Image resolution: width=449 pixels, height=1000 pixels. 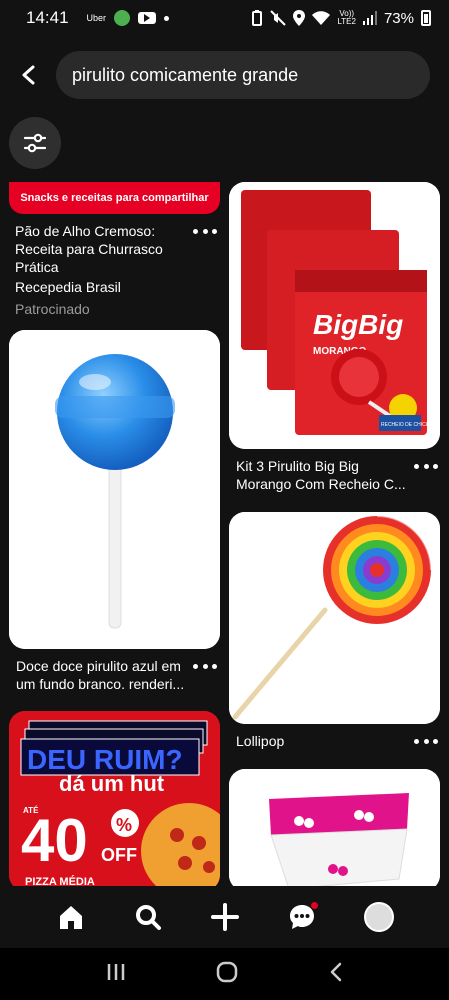 I want to click on recents-icon, so click(x=116, y=971).